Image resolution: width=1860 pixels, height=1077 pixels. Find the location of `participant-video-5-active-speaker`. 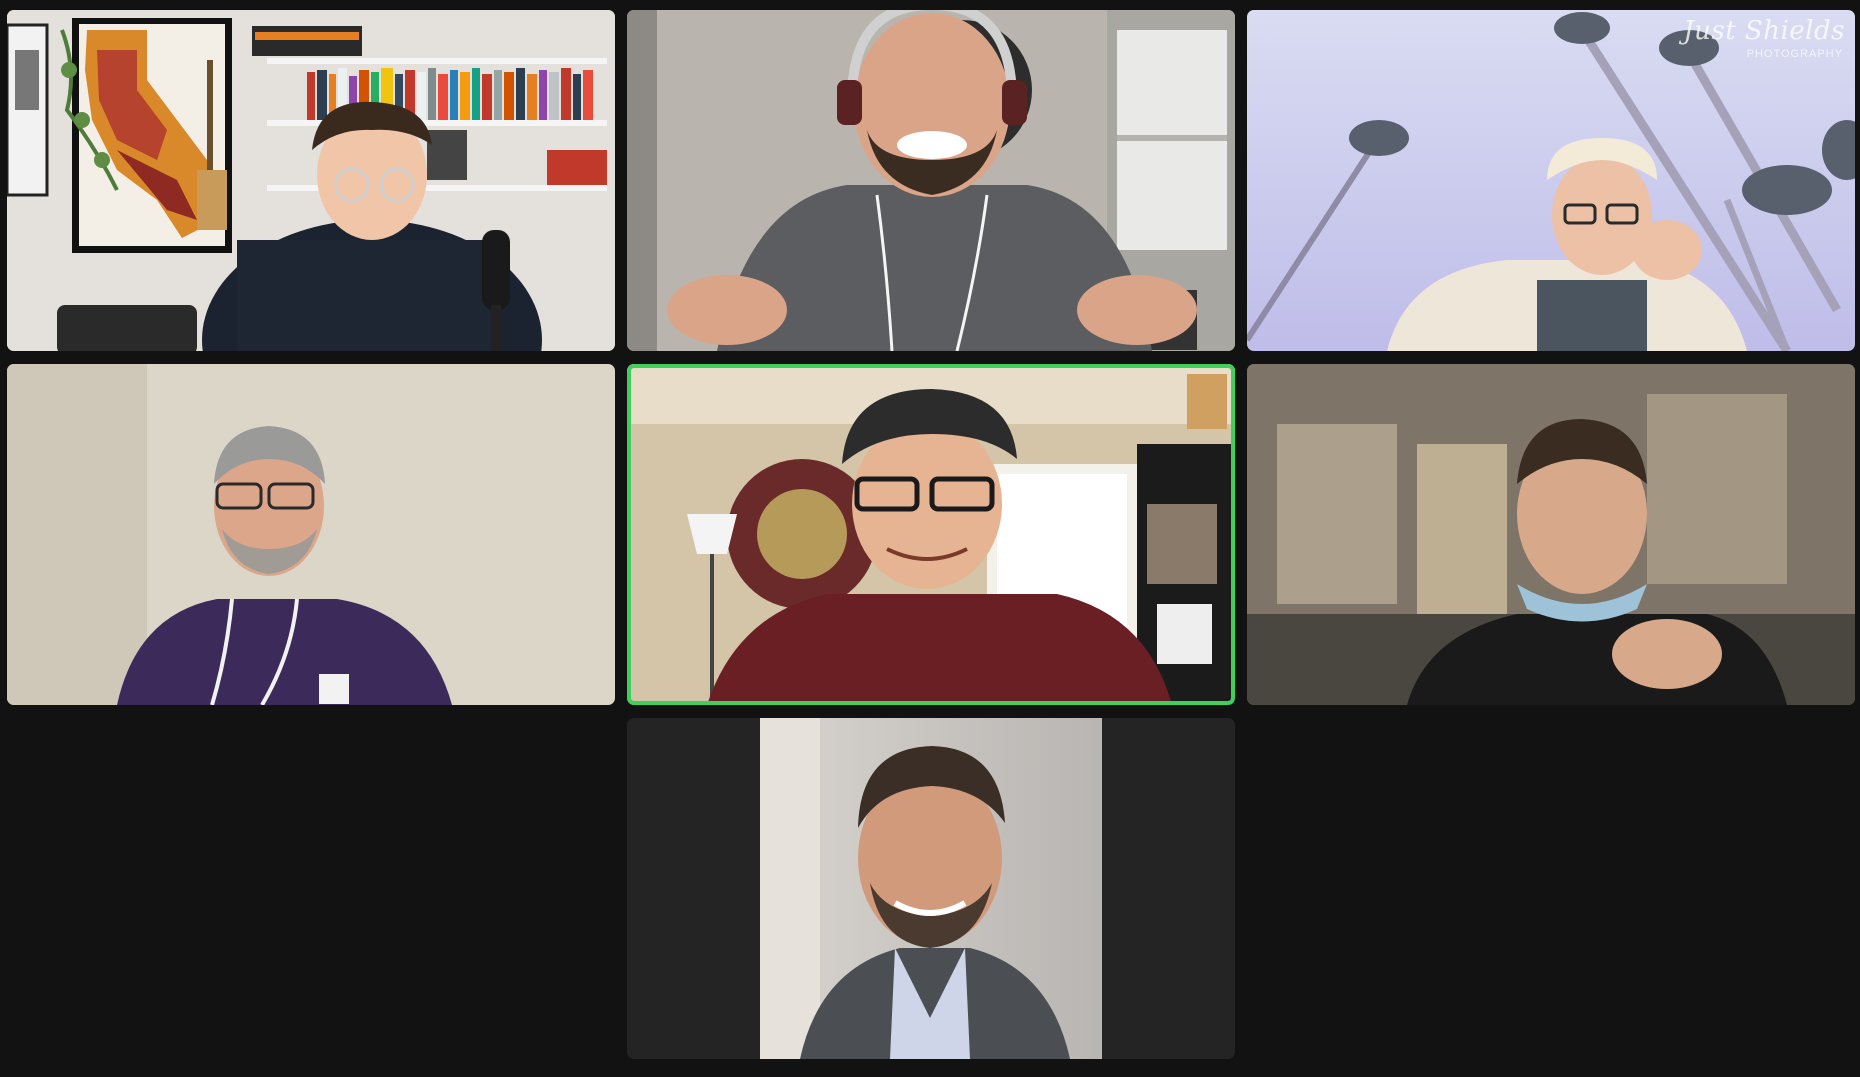

participant-video-5-active-speaker is located at coordinates (931, 534).